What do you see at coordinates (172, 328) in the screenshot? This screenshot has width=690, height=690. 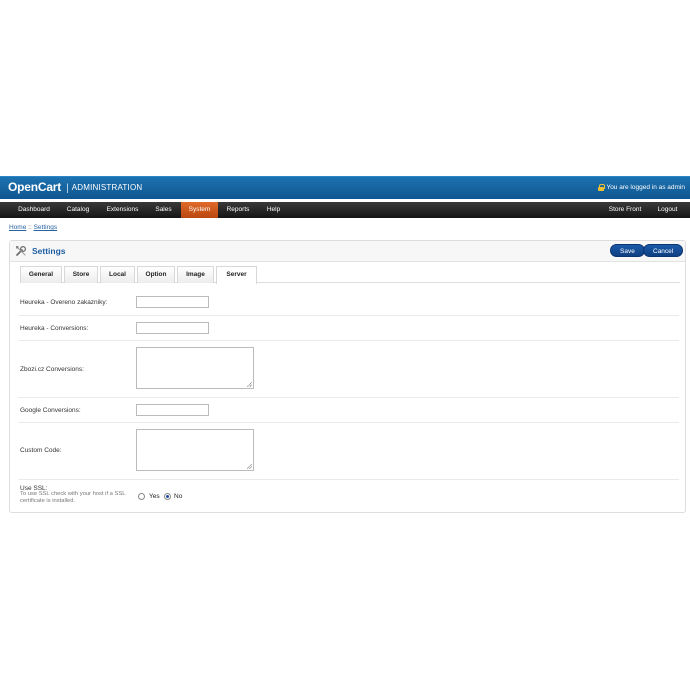 I see `heureka-conversions-input` at bounding box center [172, 328].